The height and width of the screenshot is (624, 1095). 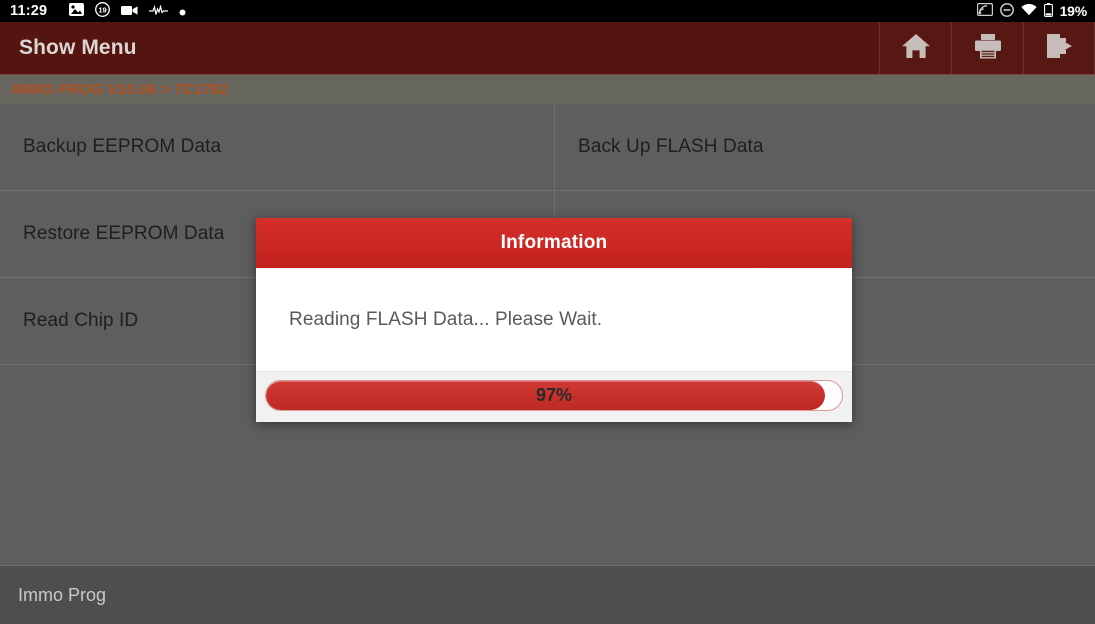 What do you see at coordinates (1028, 11) in the screenshot?
I see `wifi-icon` at bounding box center [1028, 11].